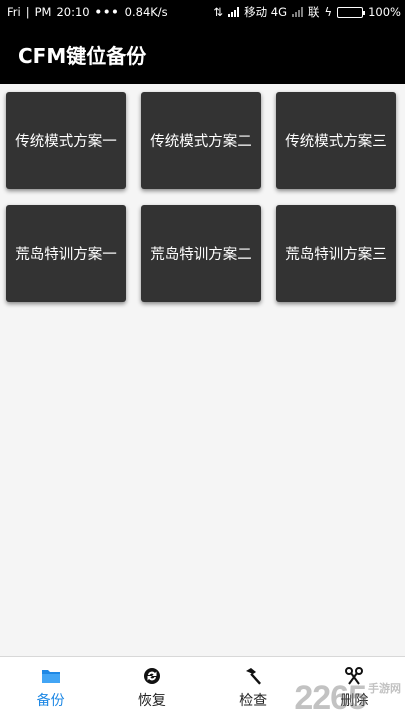 This screenshot has height=720, width=405. What do you see at coordinates (218, 12) in the screenshot?
I see `data-transfer-icon: ⇅` at bounding box center [218, 12].